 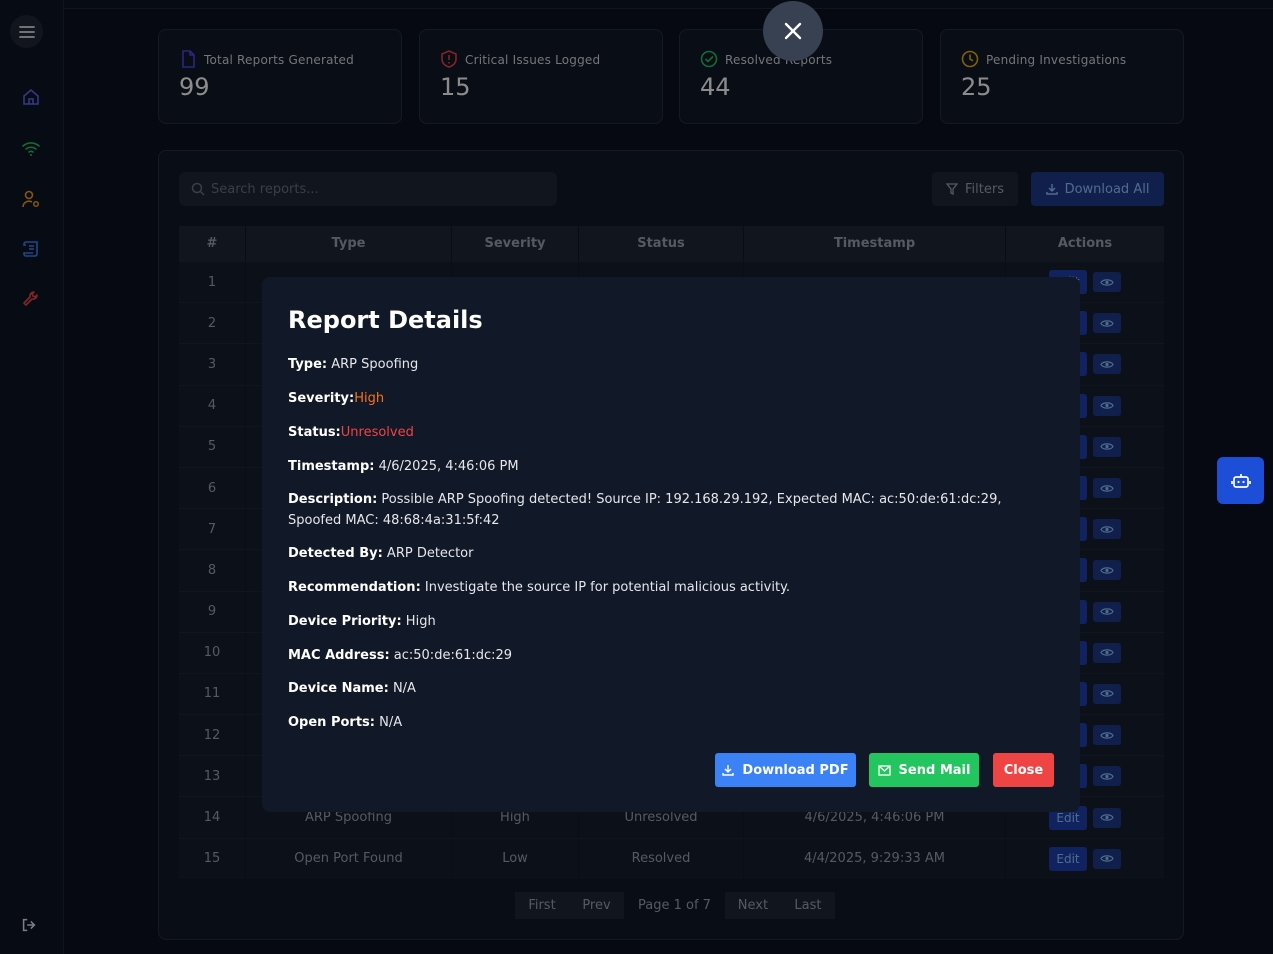 I want to click on status-value: Unresolved, so click(x=377, y=432).